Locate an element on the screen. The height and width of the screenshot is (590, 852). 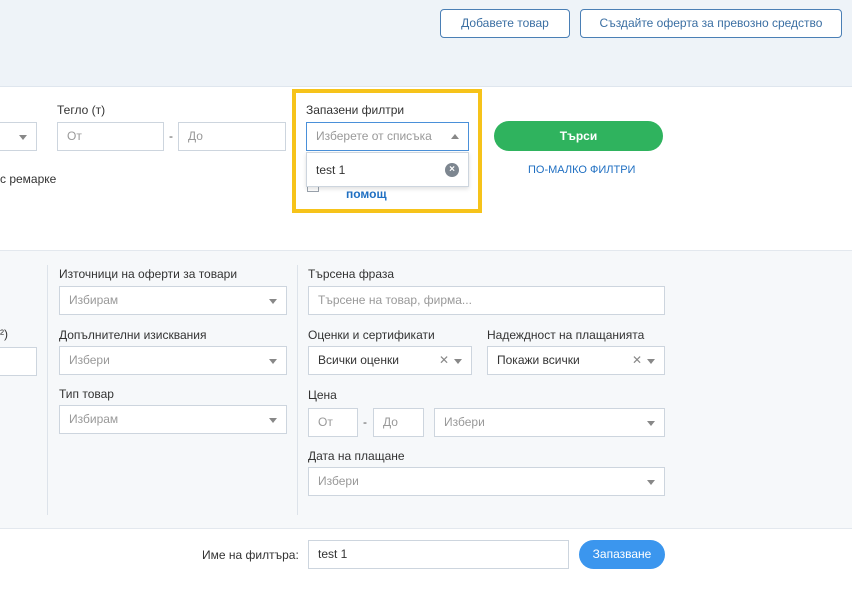
sources-select: Избирам is located at coordinates (173, 300).